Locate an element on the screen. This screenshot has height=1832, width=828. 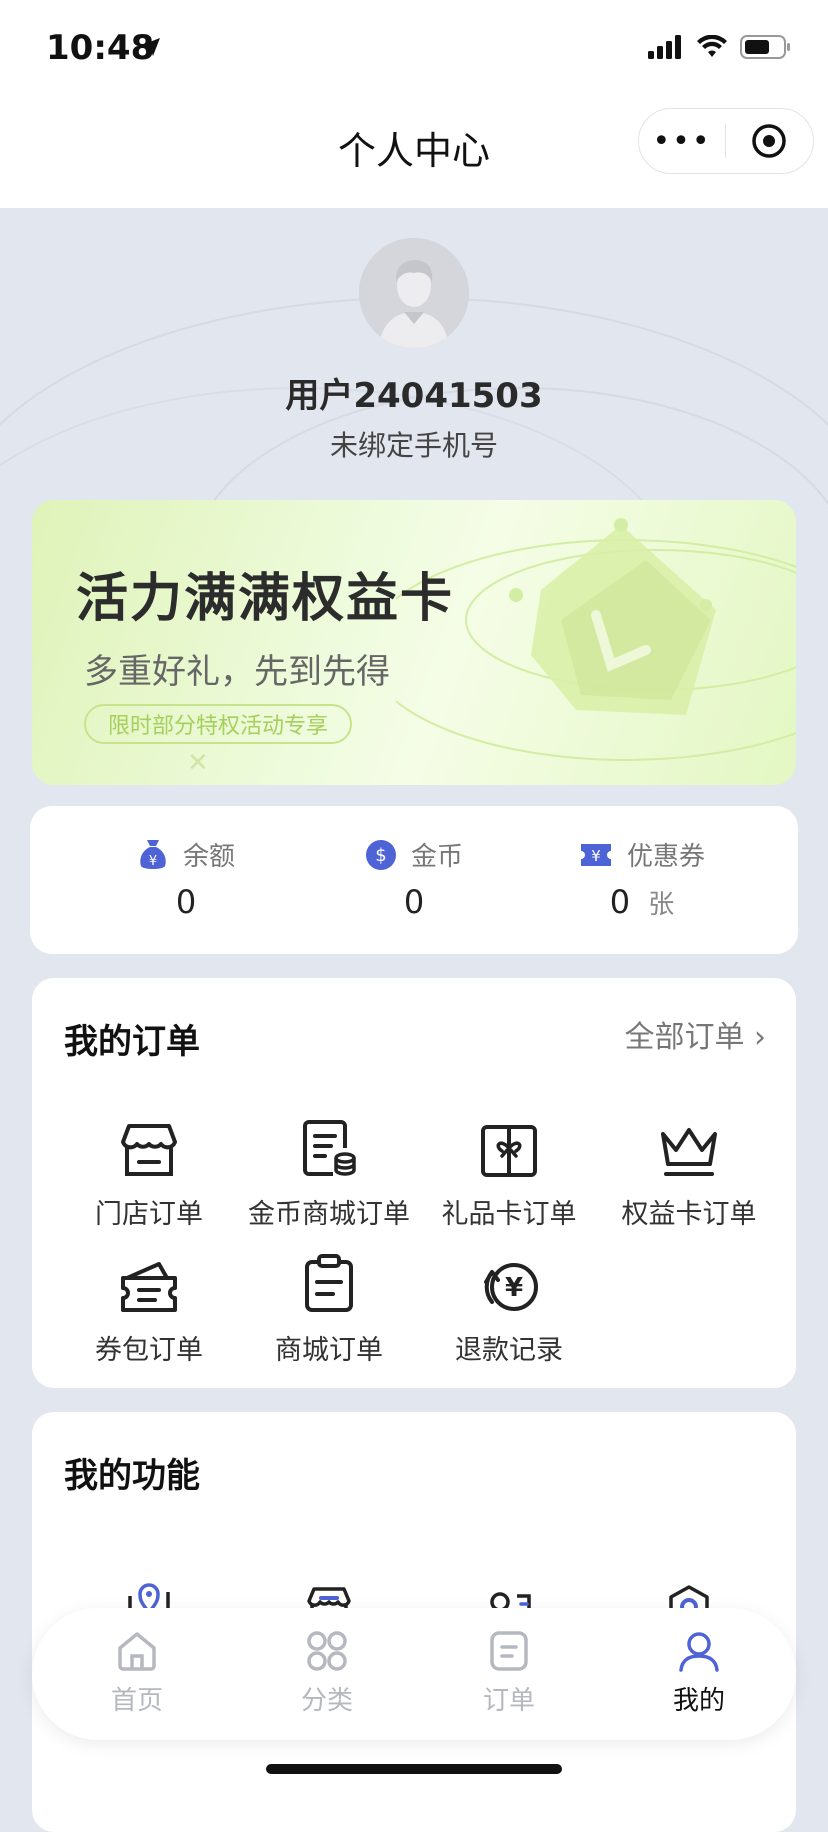
coupon-icon: ¥ is located at coordinates (595, 854).